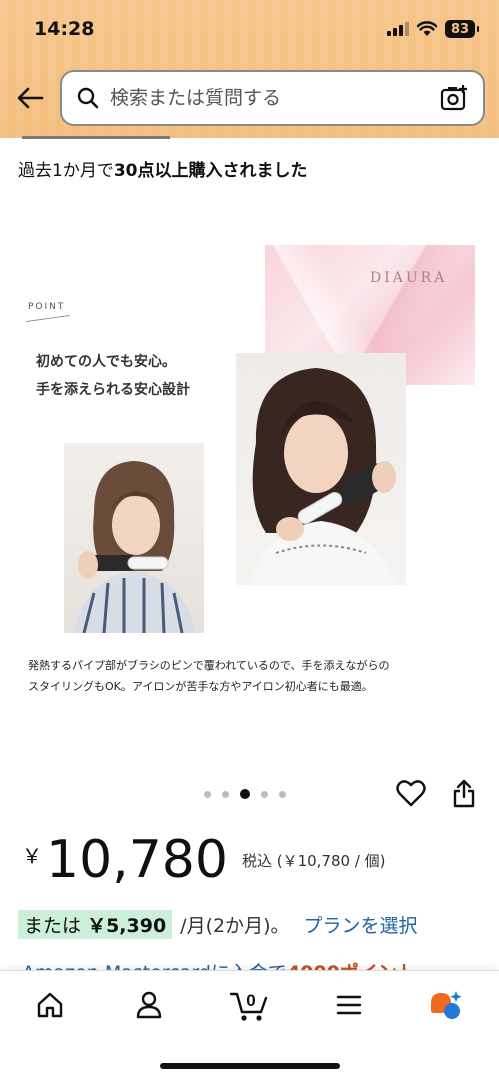 The height and width of the screenshot is (1080, 499). I want to click on description-line-2: スタイリングもOK。アイロンが苦手な方やアイロン初心者にも最適。, so click(200, 686).